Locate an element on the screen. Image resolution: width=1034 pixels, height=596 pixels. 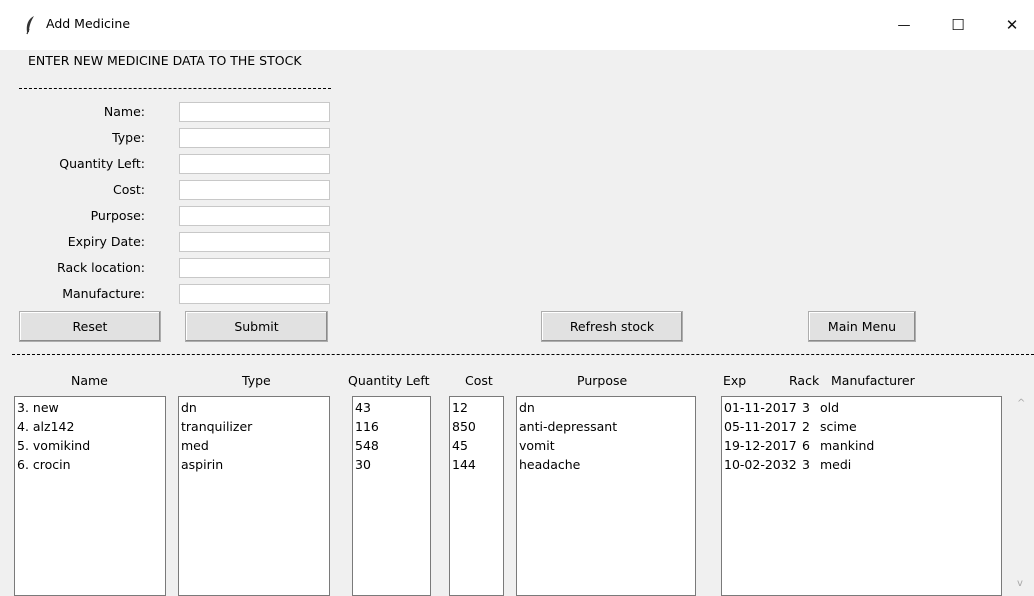
list-item: aspirin is located at coordinates (254, 464).